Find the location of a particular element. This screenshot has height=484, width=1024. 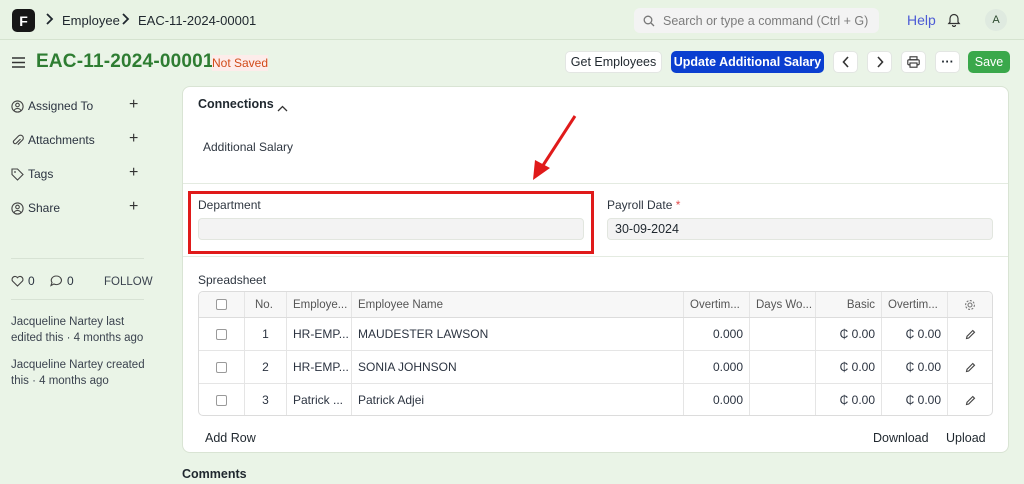

hamburger-icon is located at coordinates (18, 63).